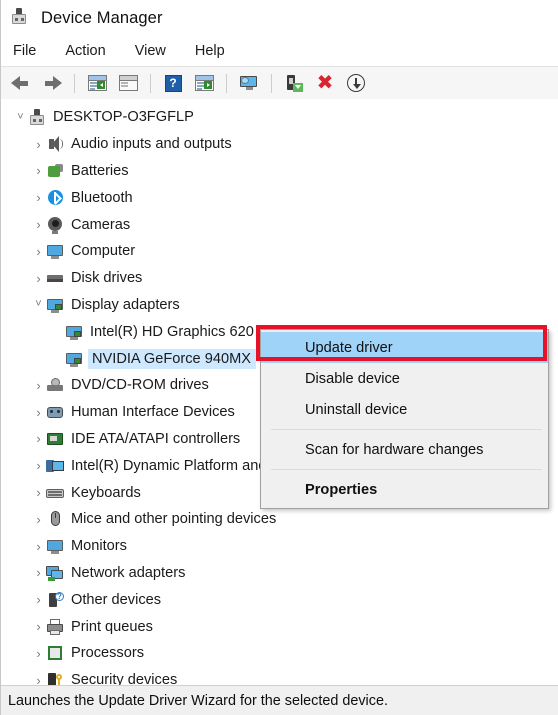 This screenshot has height=715, width=558. Describe the element at coordinates (279, 144) in the screenshot. I see `tree-node-audio-inputs-and-outputs: › Audio inputs and outputs` at that location.